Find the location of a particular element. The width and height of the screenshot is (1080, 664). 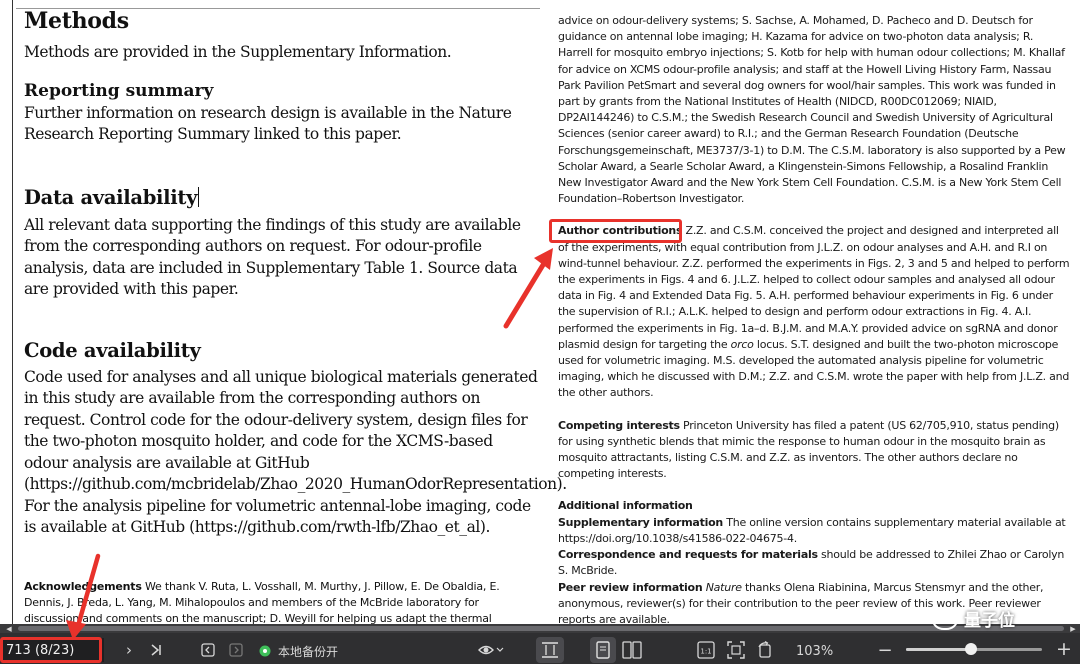

peer-review-label: Peer review information is located at coordinates (630, 587).